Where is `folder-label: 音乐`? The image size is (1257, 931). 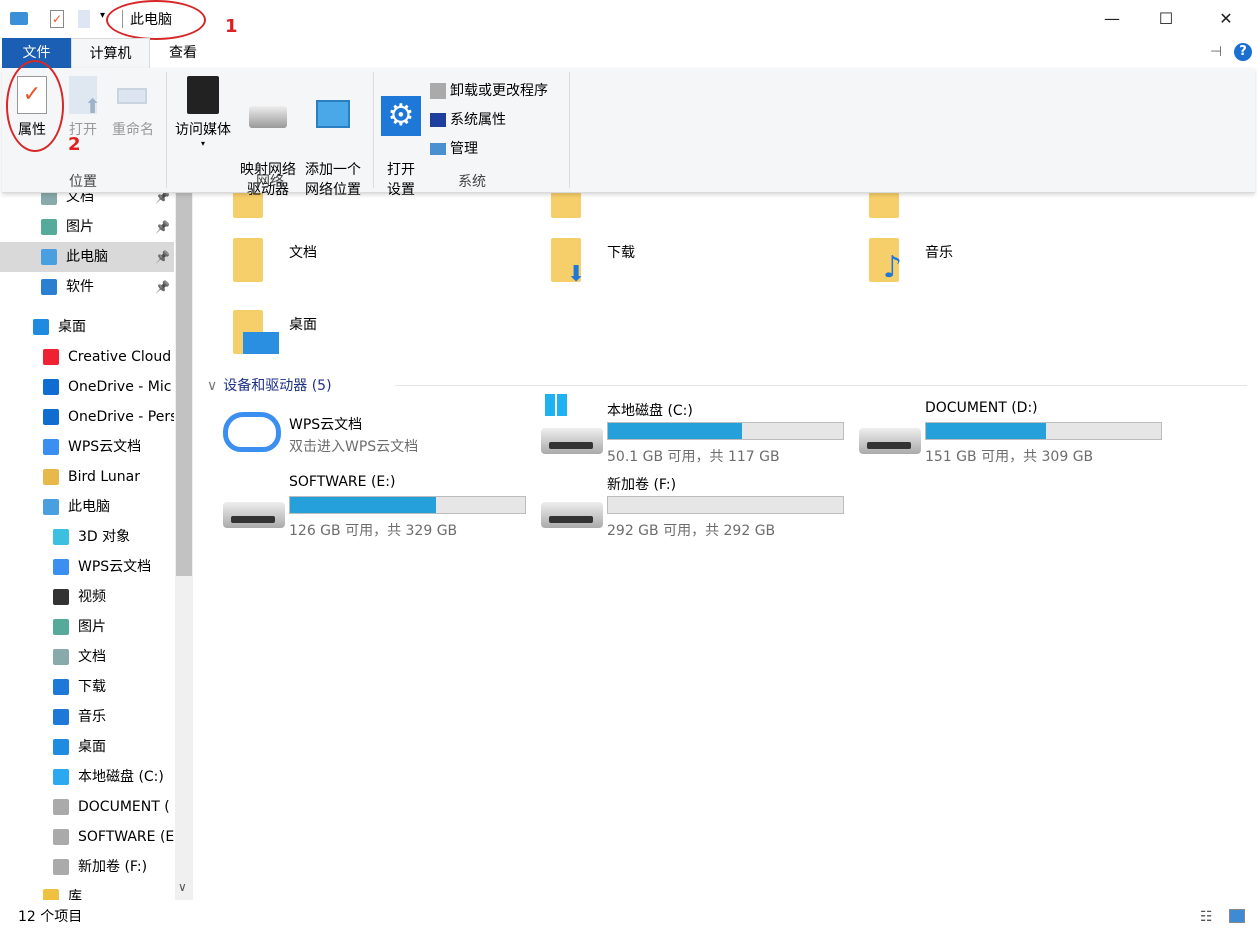 folder-label: 音乐 is located at coordinates (939, 253).